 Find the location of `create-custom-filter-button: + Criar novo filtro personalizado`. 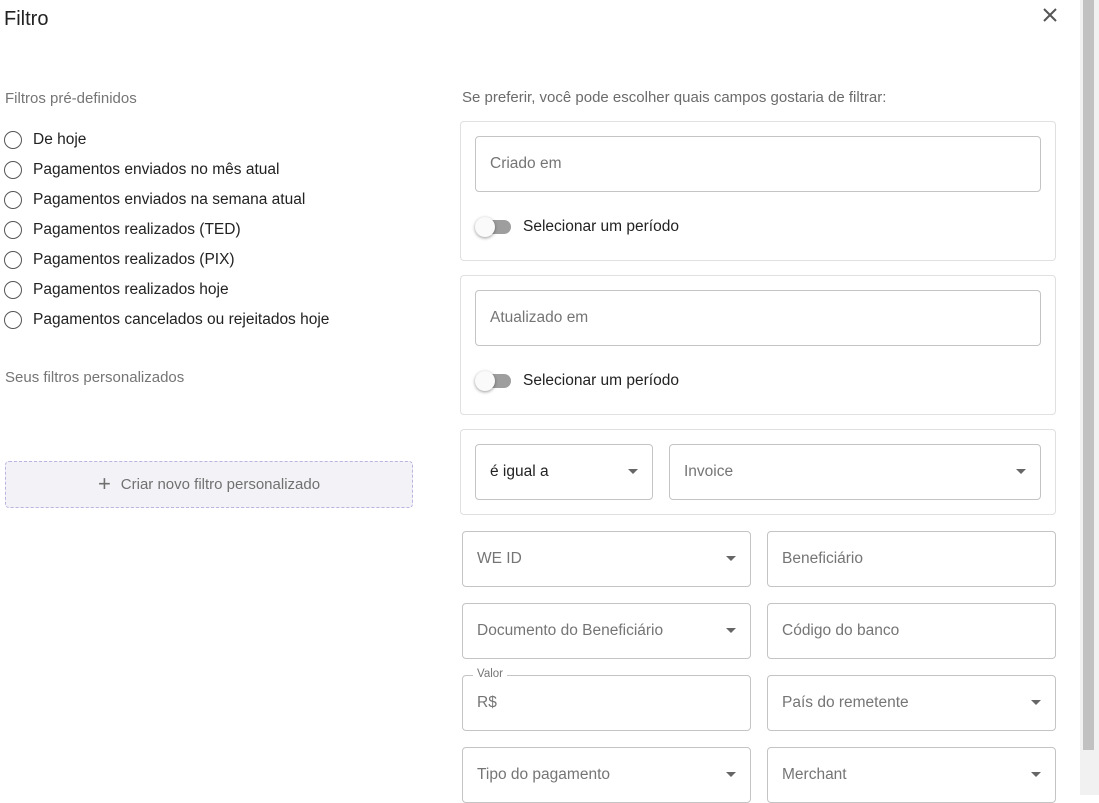

create-custom-filter-button: + Criar novo filtro personalizado is located at coordinates (209, 484).